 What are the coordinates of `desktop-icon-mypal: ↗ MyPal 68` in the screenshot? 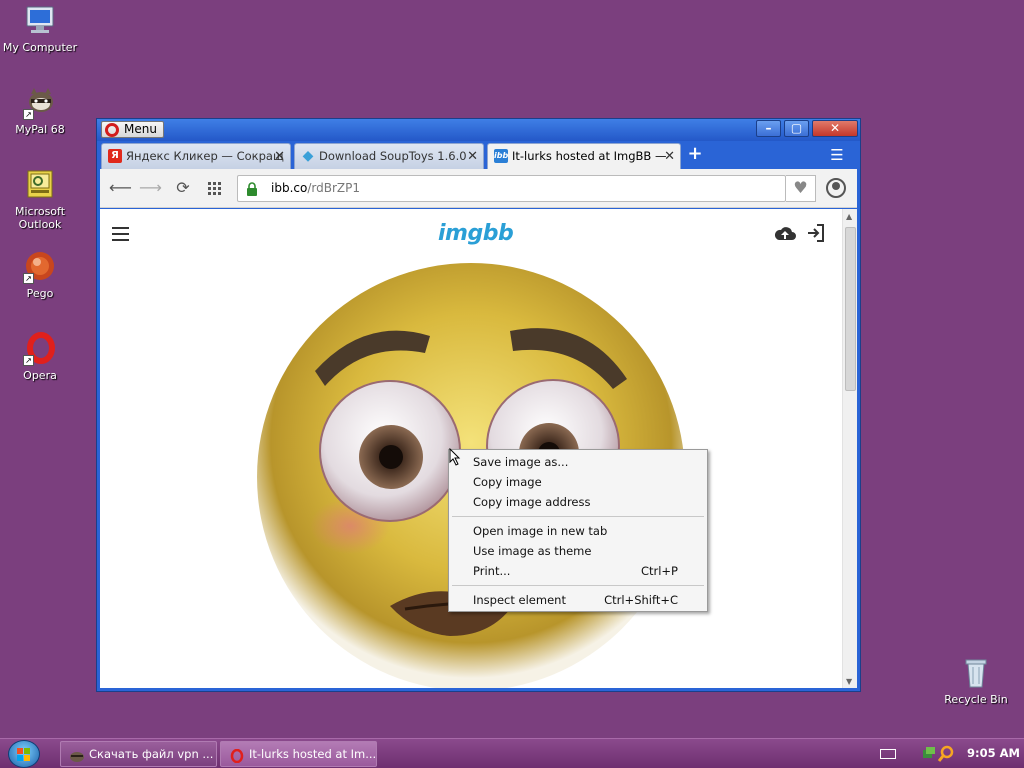 It's located at (40, 111).